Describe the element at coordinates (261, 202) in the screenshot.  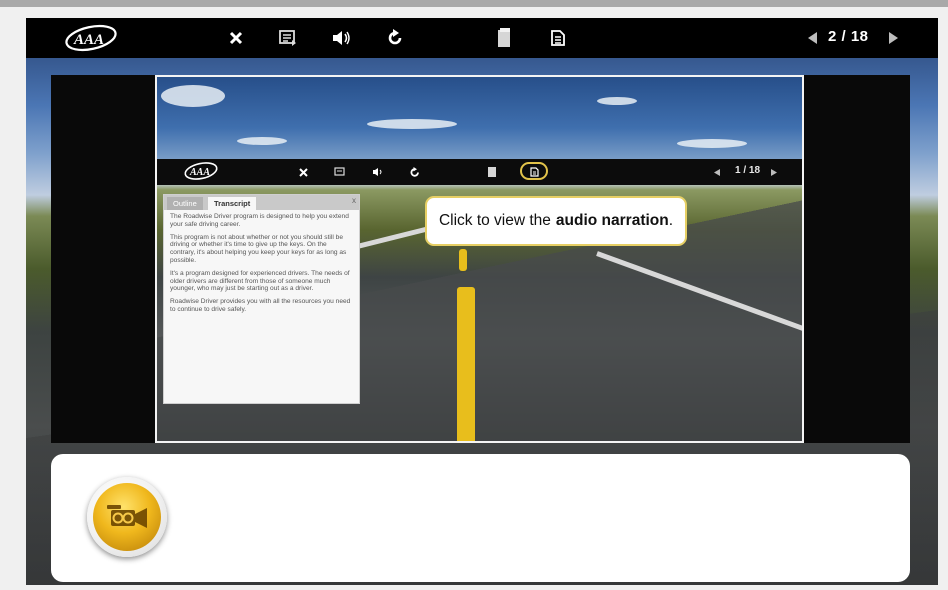
I see `transcript-panel-tabs: Outline Transcript x` at that location.